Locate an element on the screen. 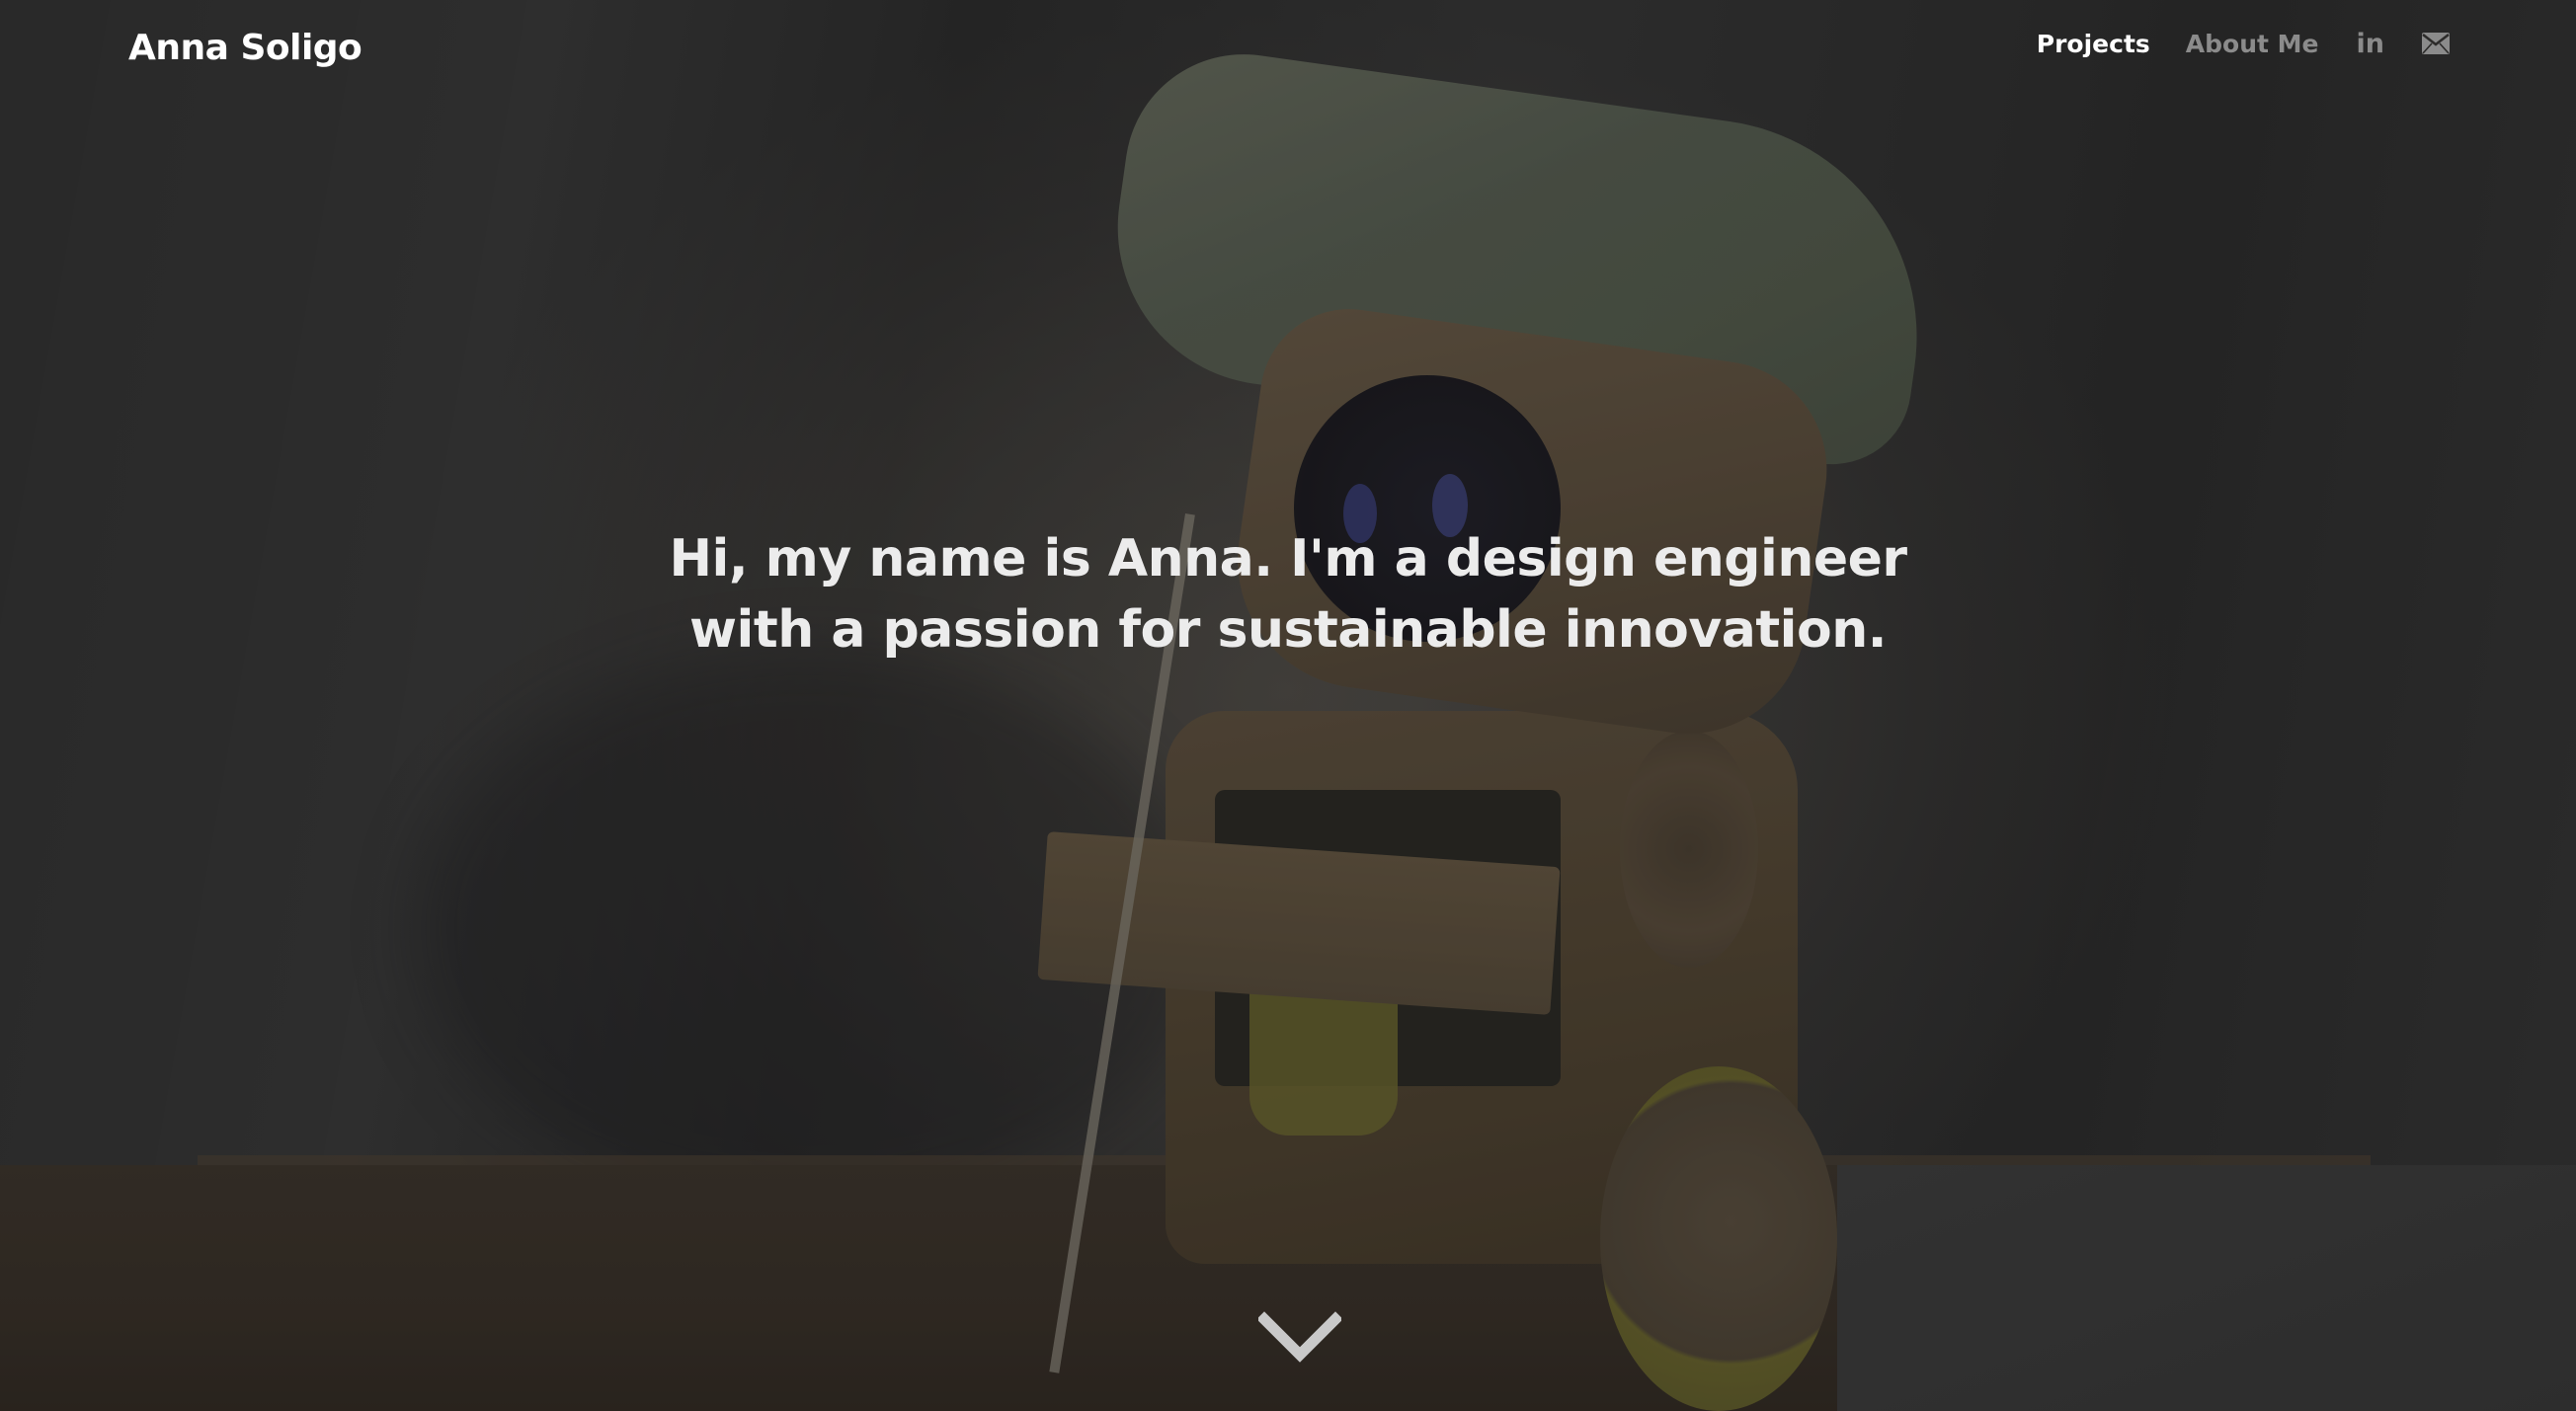 The width and height of the screenshot is (2576, 1411). nav-about-me: About Me is located at coordinates (2252, 44).